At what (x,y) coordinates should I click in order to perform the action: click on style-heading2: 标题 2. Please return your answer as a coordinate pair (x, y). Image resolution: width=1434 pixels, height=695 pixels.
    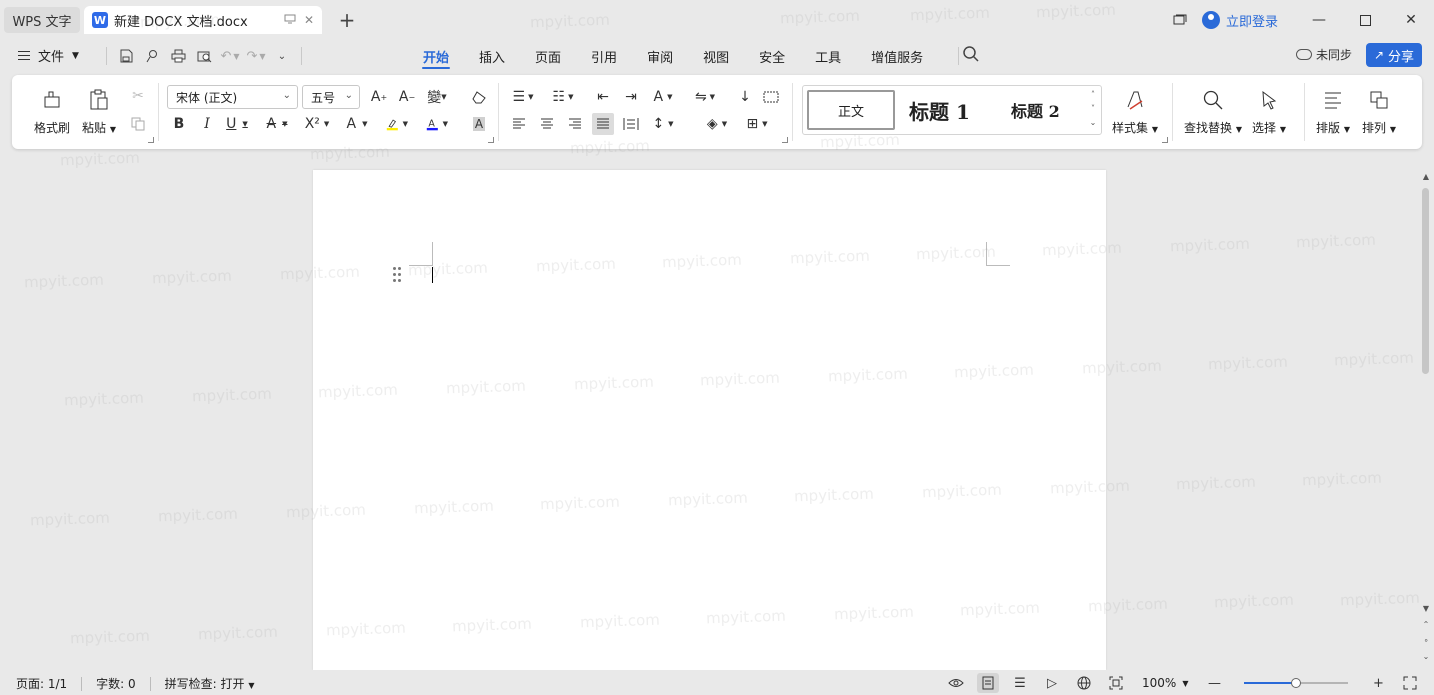
    Looking at the image, I should click on (1035, 110).